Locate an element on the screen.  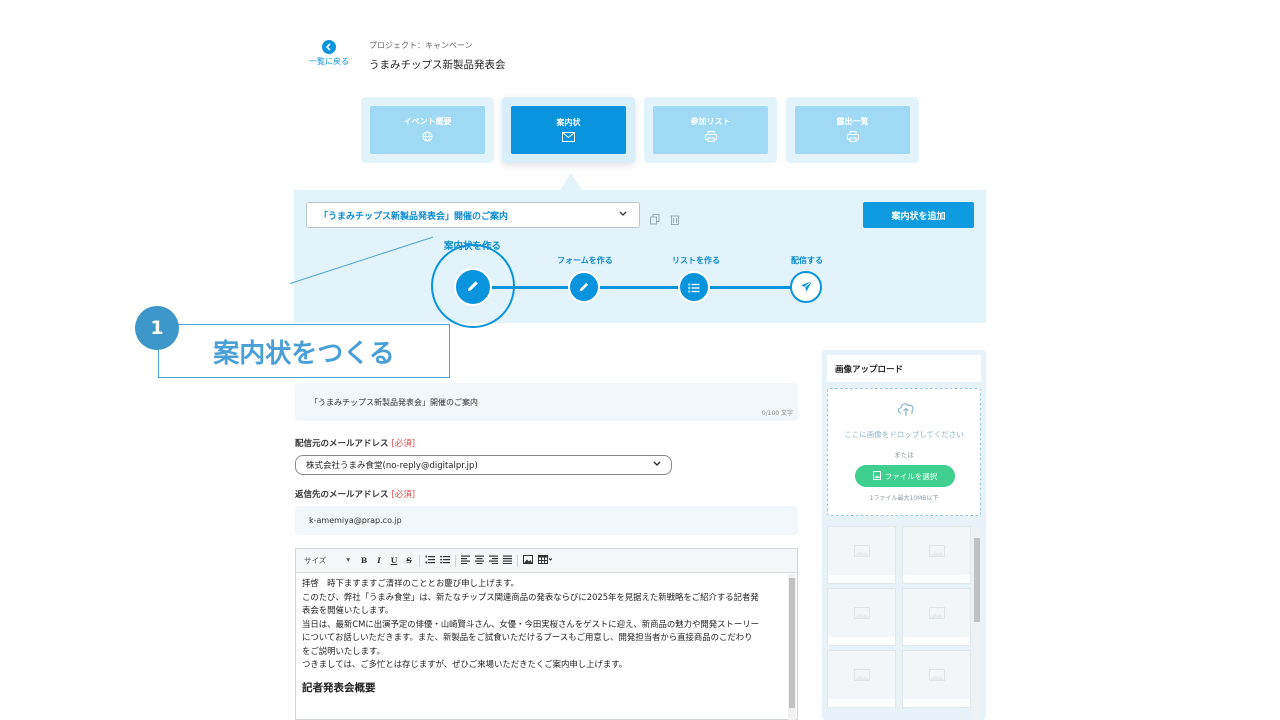
invitation-select: 「うまみチップス新製品発表会」開催のご案内 is located at coordinates (473, 215).